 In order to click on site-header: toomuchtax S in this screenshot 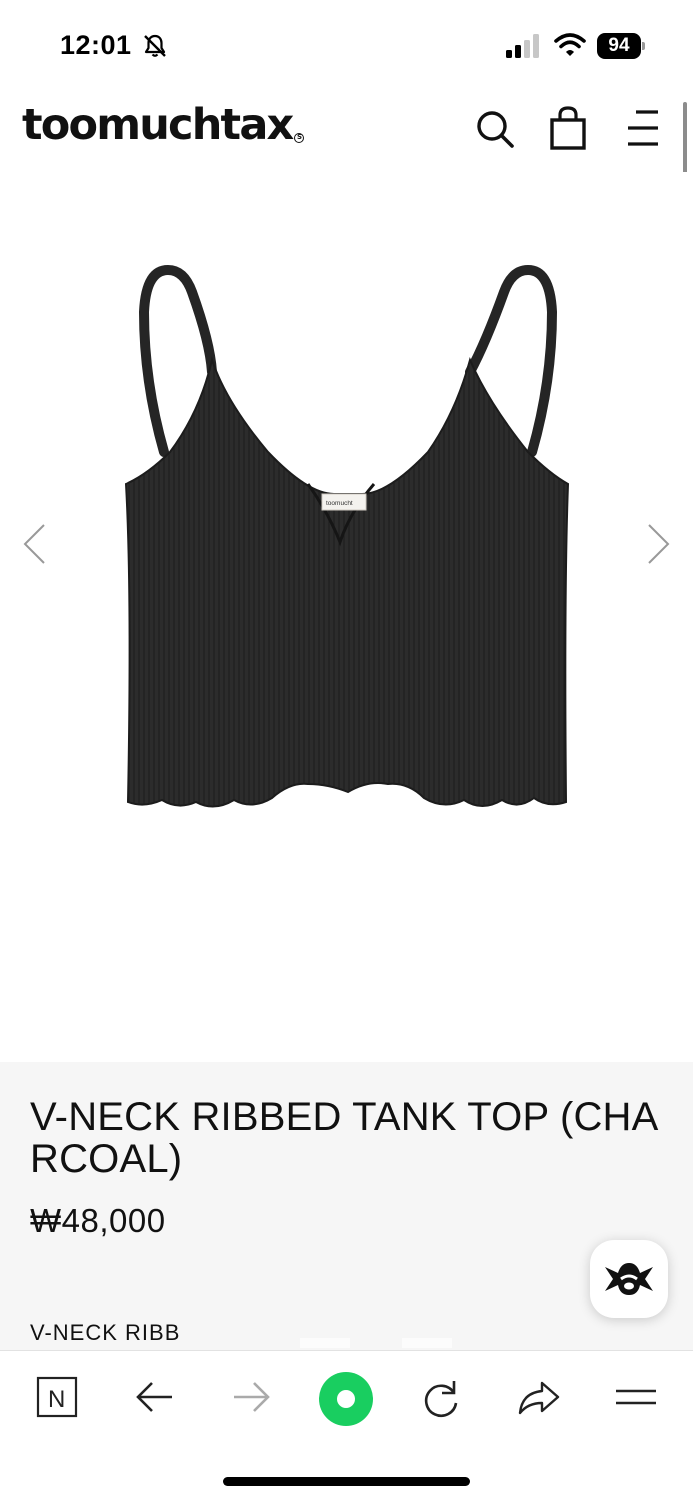, I will do `click(346, 132)`.